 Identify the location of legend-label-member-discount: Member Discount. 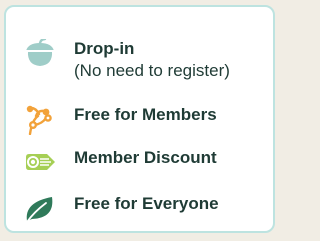
(145, 157).